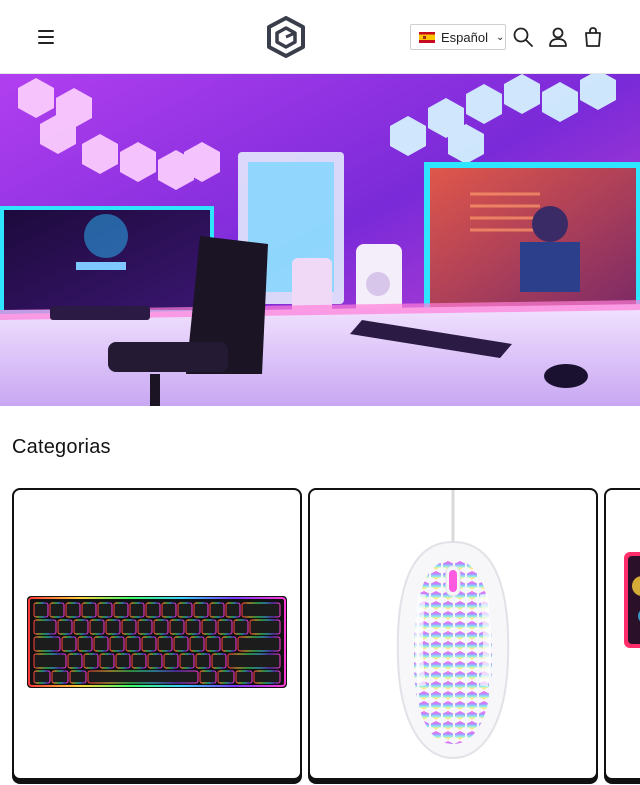 The image size is (640, 785). I want to click on section-title: Categorias, so click(61, 447).